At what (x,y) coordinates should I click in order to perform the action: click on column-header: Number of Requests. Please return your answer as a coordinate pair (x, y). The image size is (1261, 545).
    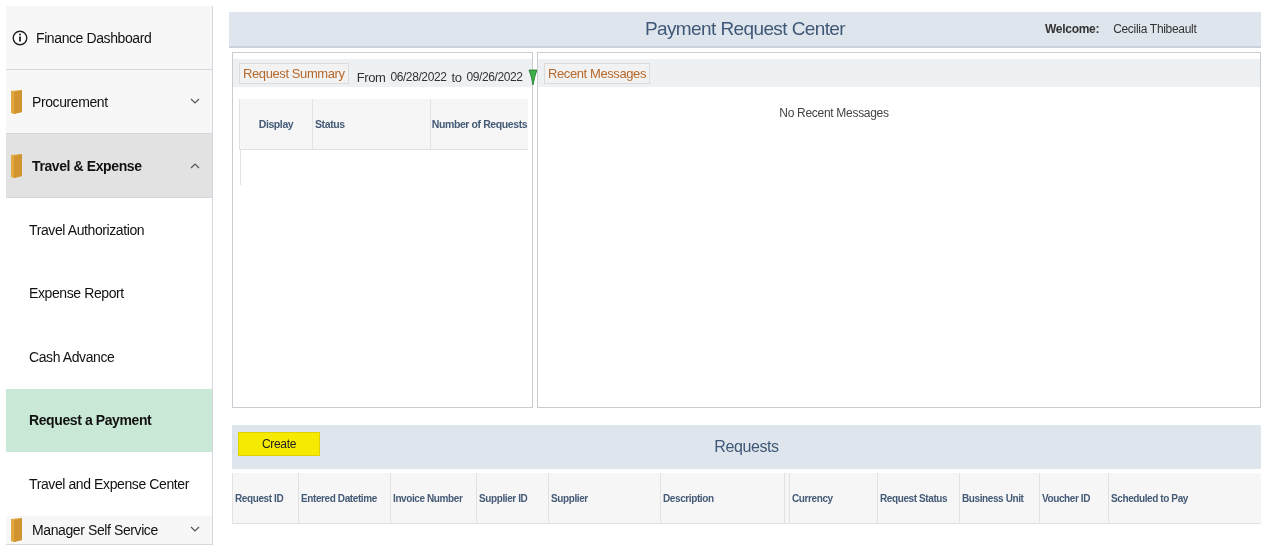
    Looking at the image, I should click on (479, 124).